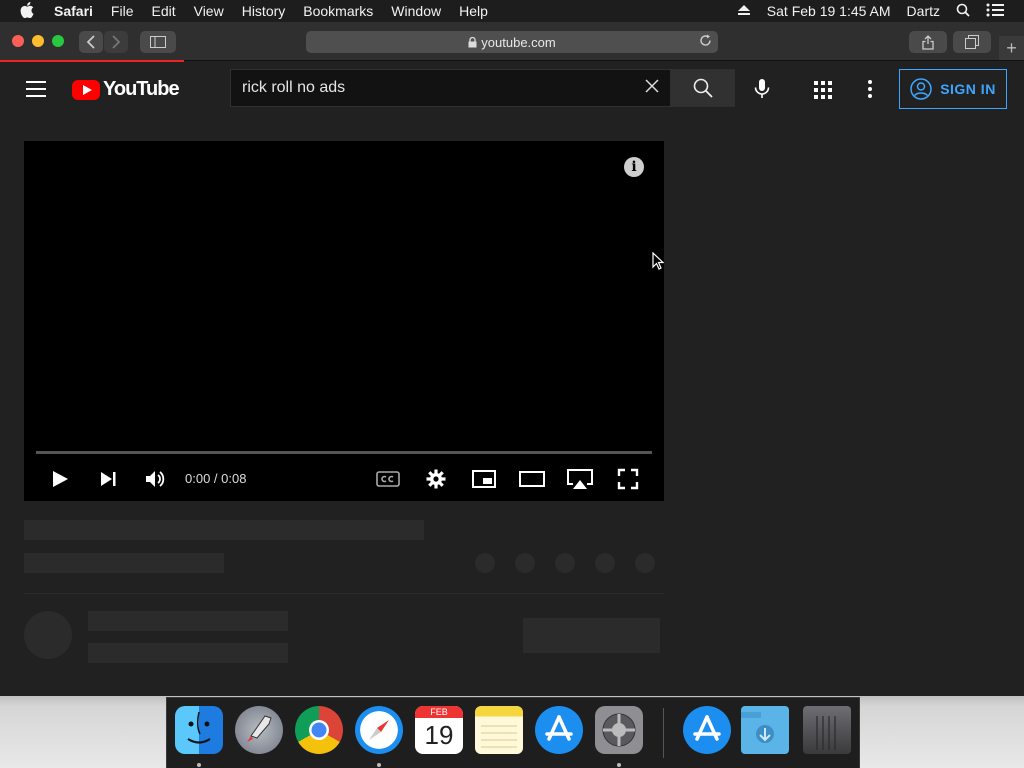 This screenshot has width=1024, height=768. What do you see at coordinates (559, 730) in the screenshot?
I see `app-store-icon` at bounding box center [559, 730].